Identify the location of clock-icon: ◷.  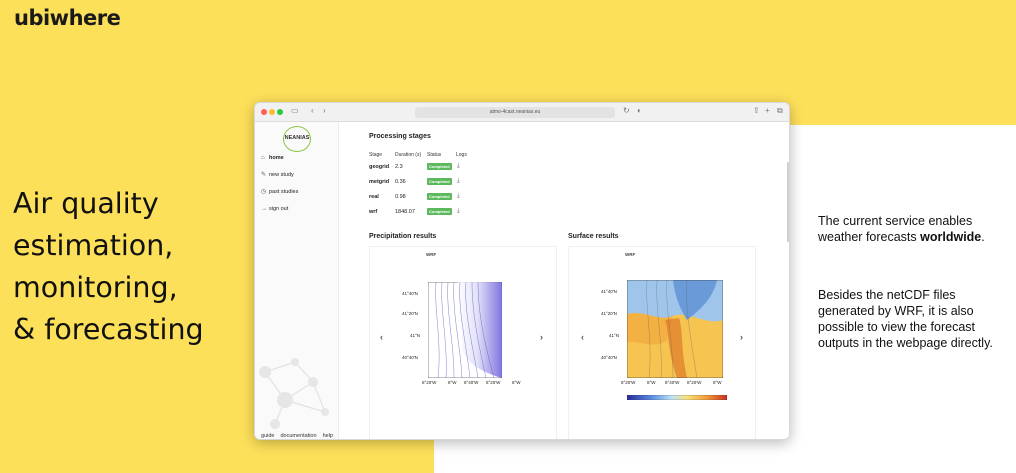
(264, 192).